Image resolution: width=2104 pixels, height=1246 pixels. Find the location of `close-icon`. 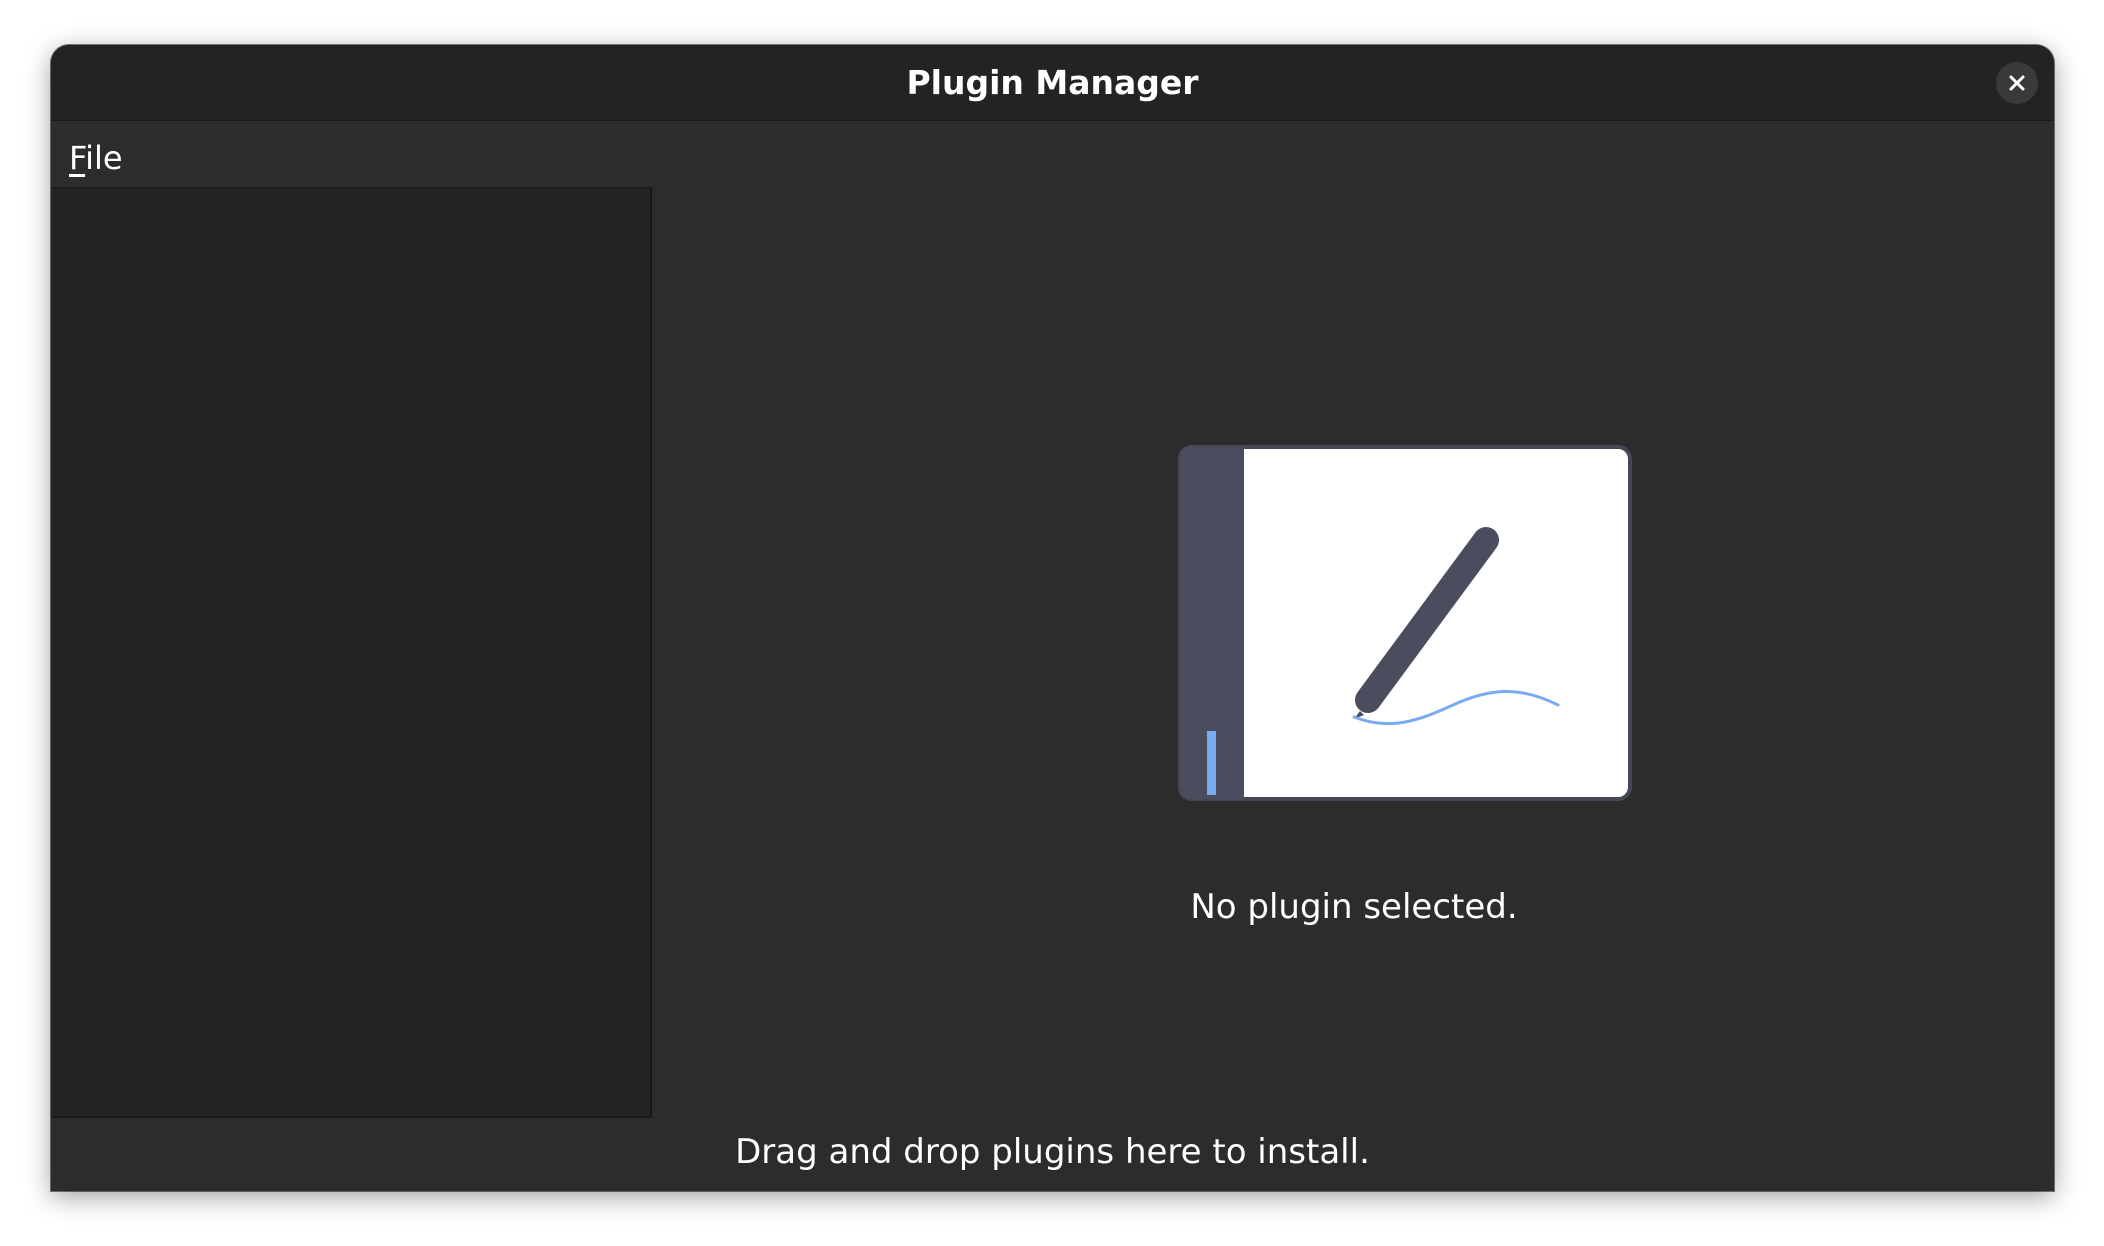

close-icon is located at coordinates (2017, 83).